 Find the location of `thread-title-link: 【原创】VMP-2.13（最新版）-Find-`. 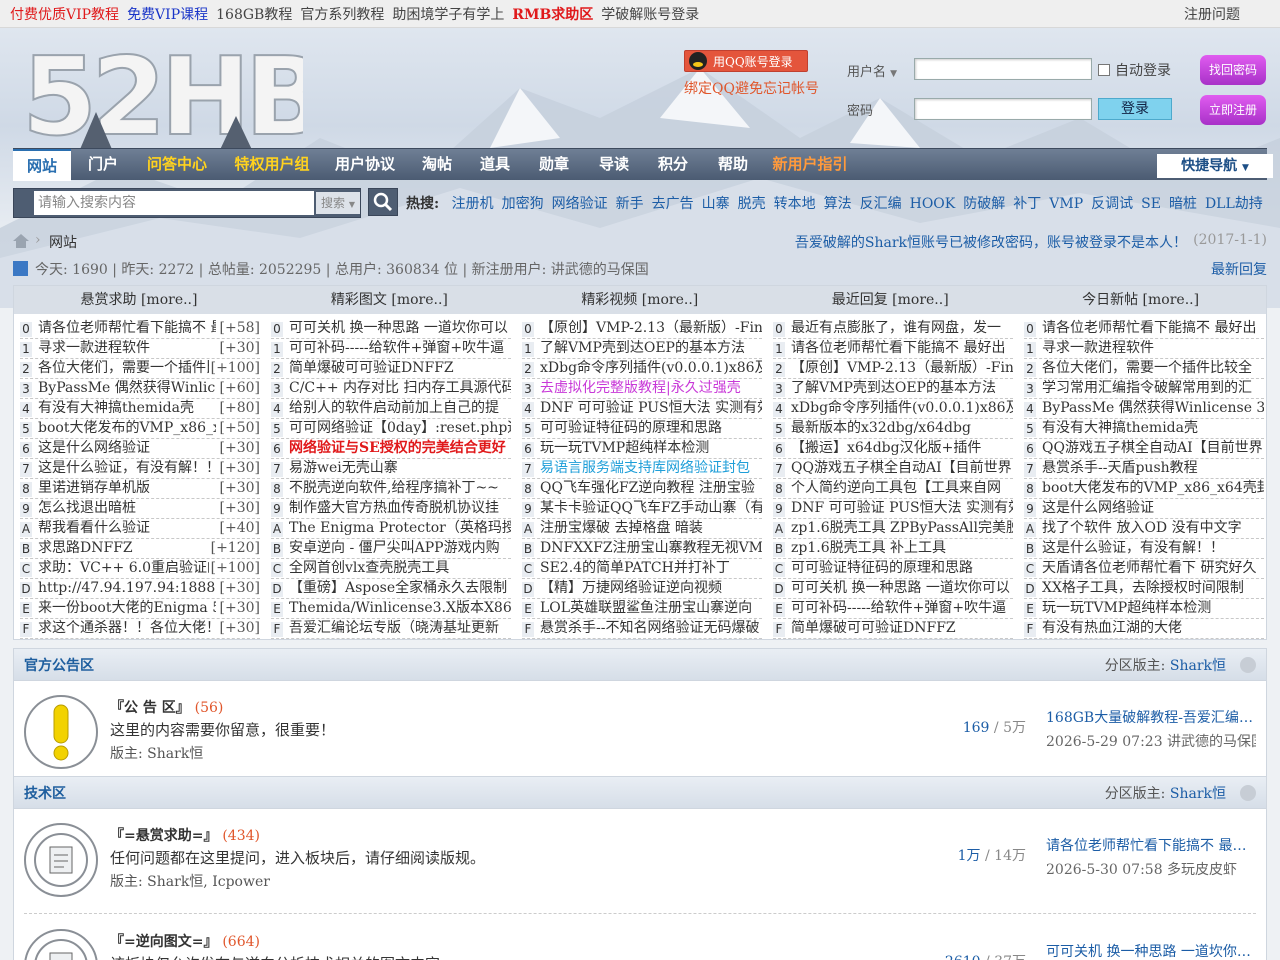

thread-title-link: 【原创】VMP-2.13（最新版）-Find- is located at coordinates (651, 328).